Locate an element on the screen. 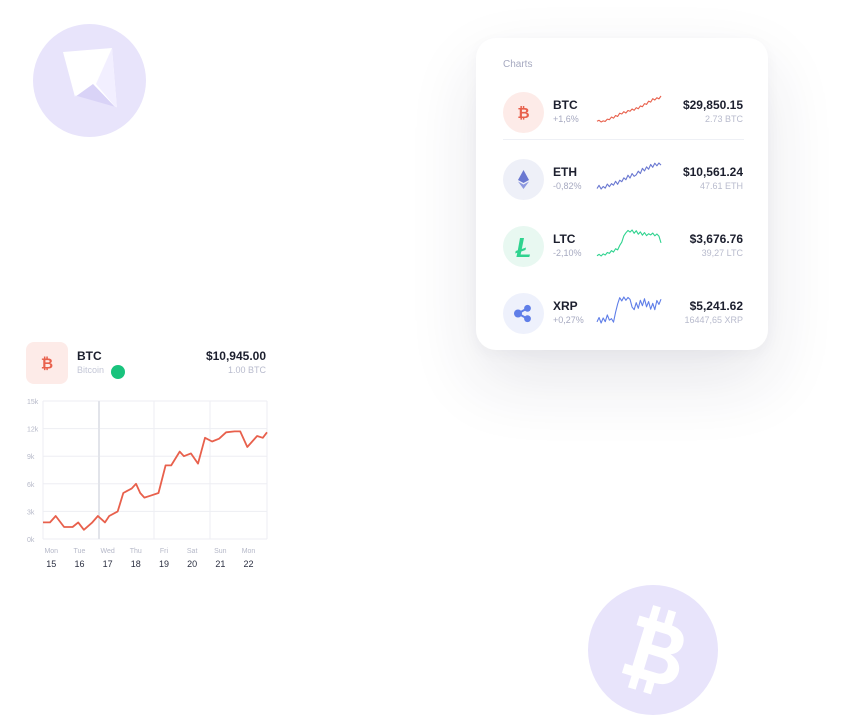 Image resolution: width=844 pixels, height=715 pixels. coin-symbol: XRP is located at coordinates (565, 306).